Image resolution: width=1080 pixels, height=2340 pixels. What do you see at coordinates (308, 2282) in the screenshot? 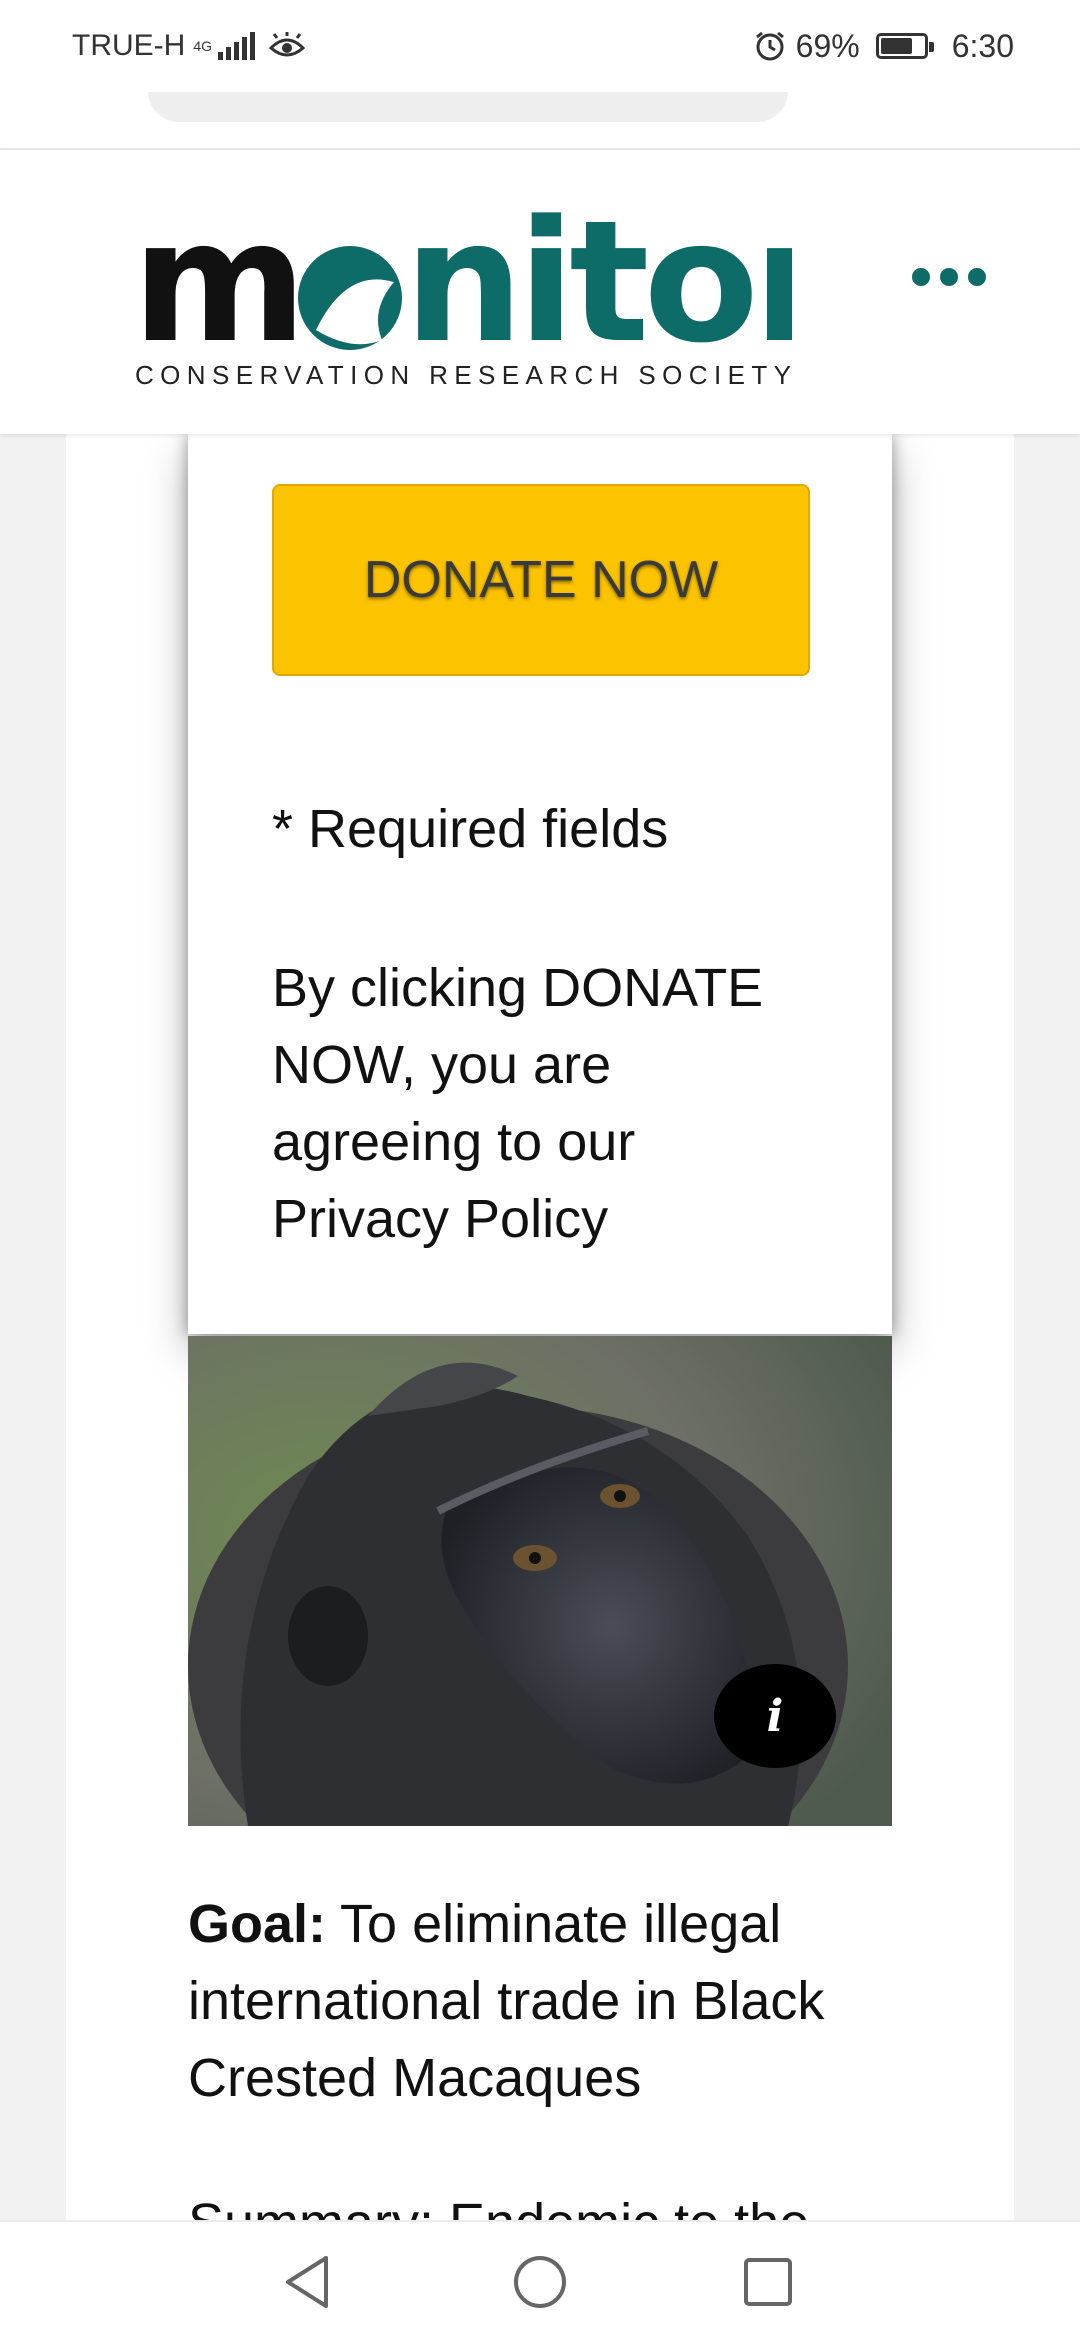
I see `back-icon` at bounding box center [308, 2282].